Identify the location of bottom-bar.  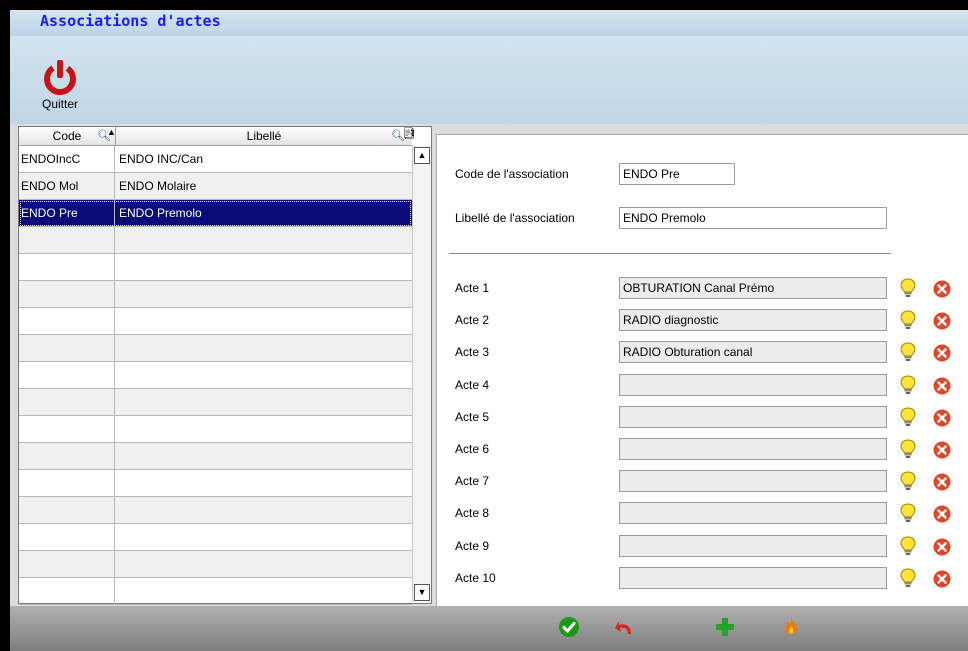
(489, 628).